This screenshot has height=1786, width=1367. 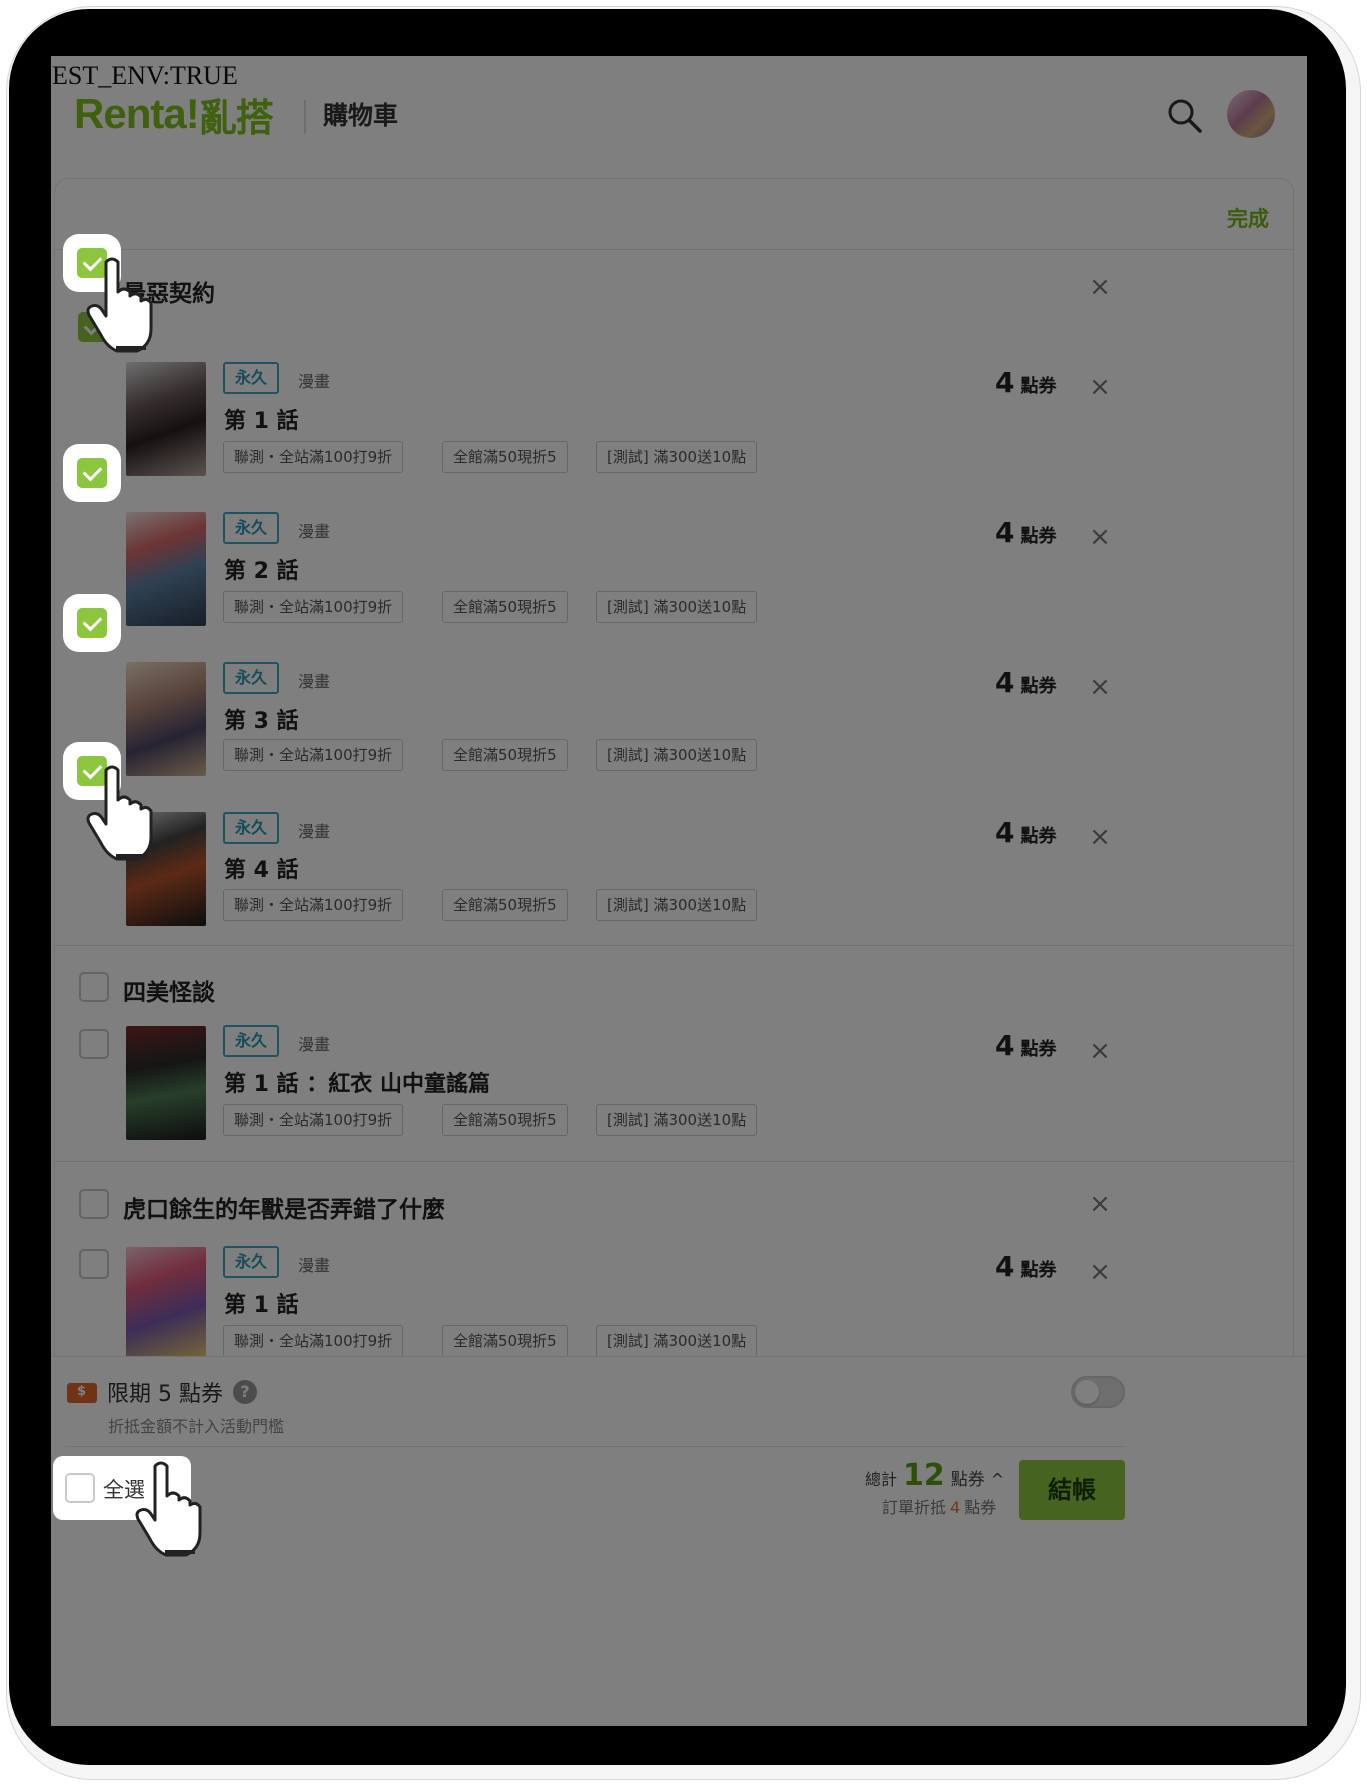 What do you see at coordinates (245, 1392) in the screenshot?
I see `help-icon: ?` at bounding box center [245, 1392].